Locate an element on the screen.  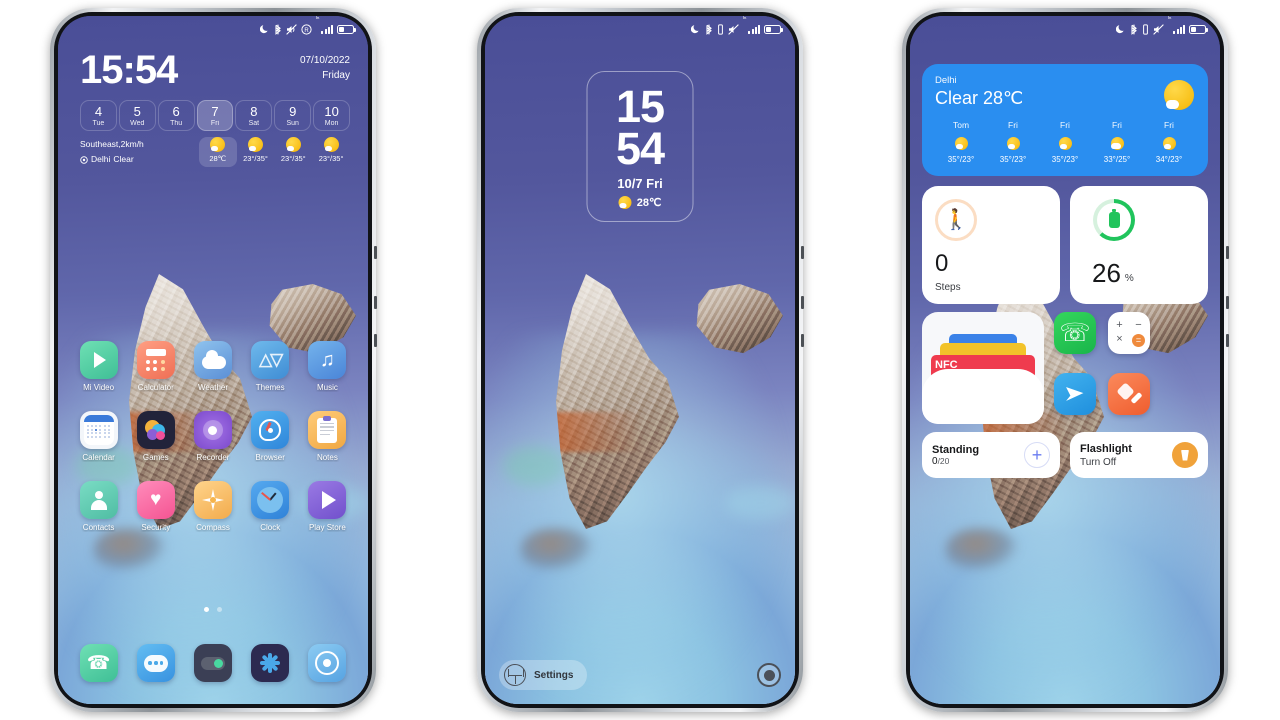
day-chip: 4 Tue is located at coordinates (98, 116).